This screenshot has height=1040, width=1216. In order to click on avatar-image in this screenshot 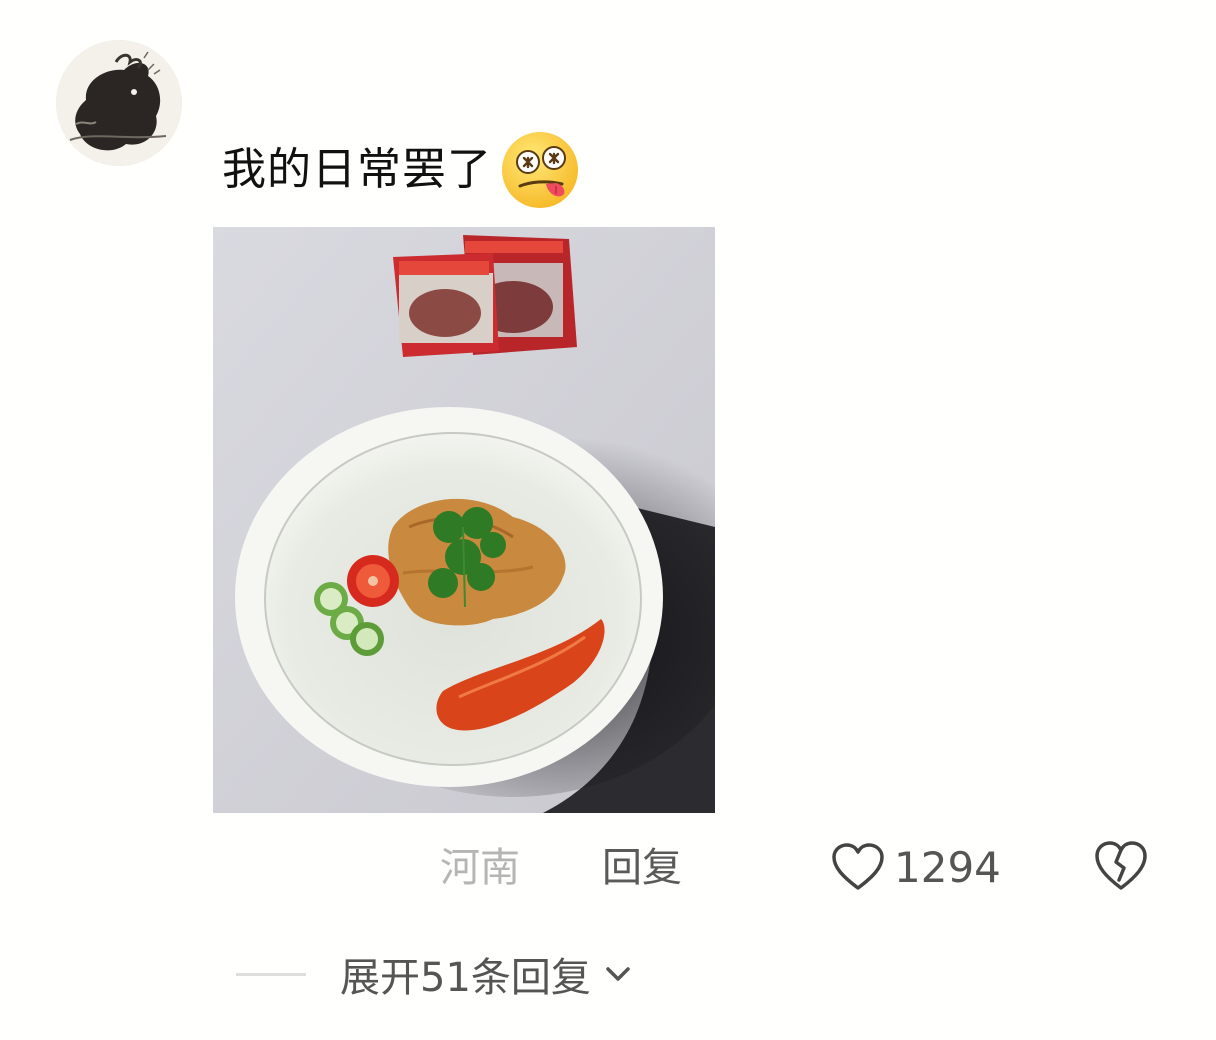, I will do `click(119, 103)`.